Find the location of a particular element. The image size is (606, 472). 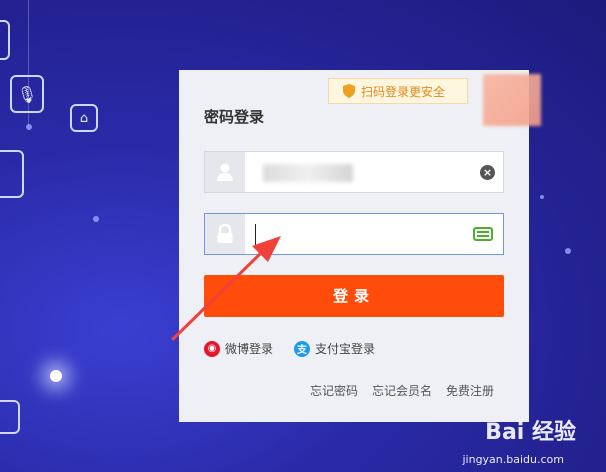

username-blurred is located at coordinates (308, 173).